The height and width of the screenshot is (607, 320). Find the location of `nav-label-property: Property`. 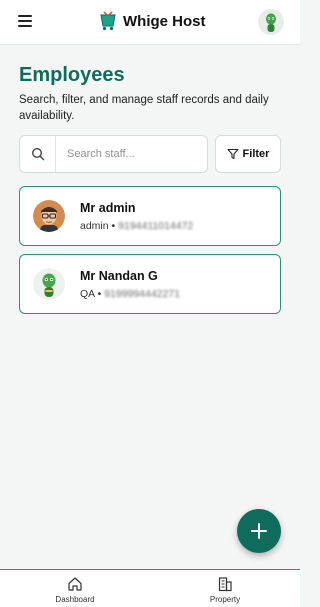

nav-label-property: Property is located at coordinates (225, 599).